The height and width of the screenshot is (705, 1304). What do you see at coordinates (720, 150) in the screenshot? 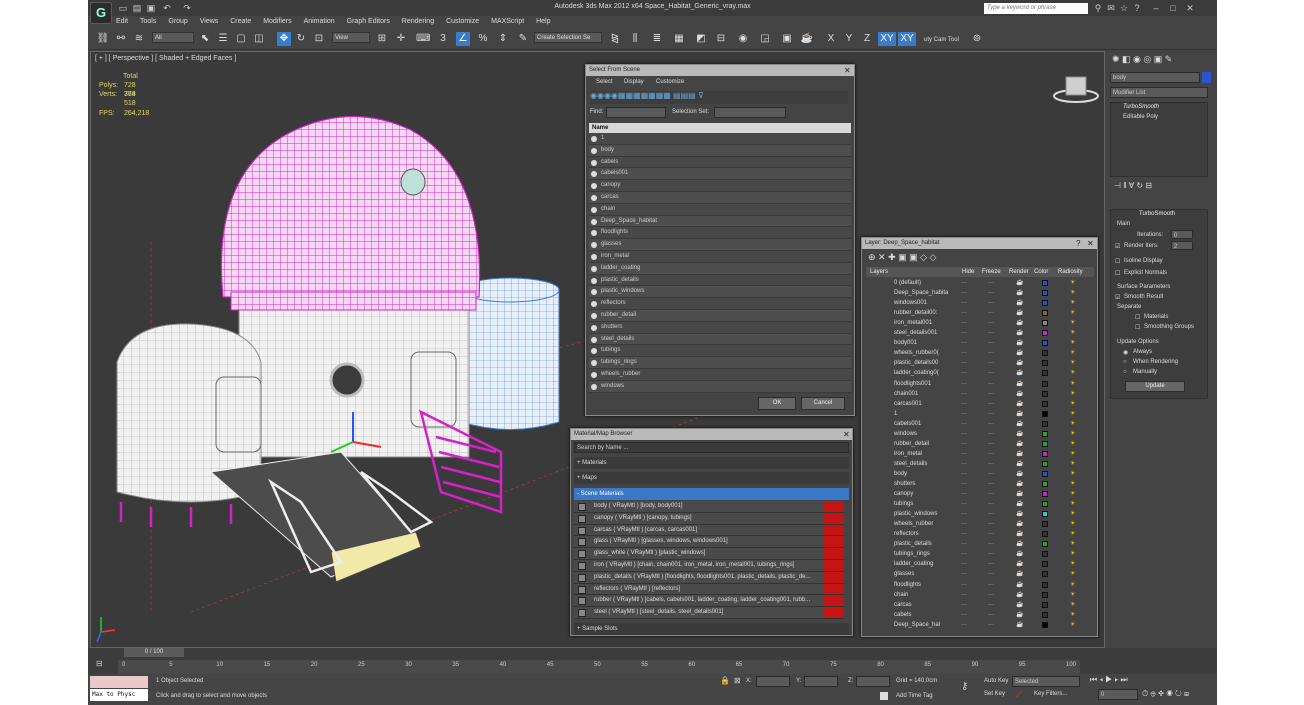
I see `scene-object-row: body` at bounding box center [720, 150].